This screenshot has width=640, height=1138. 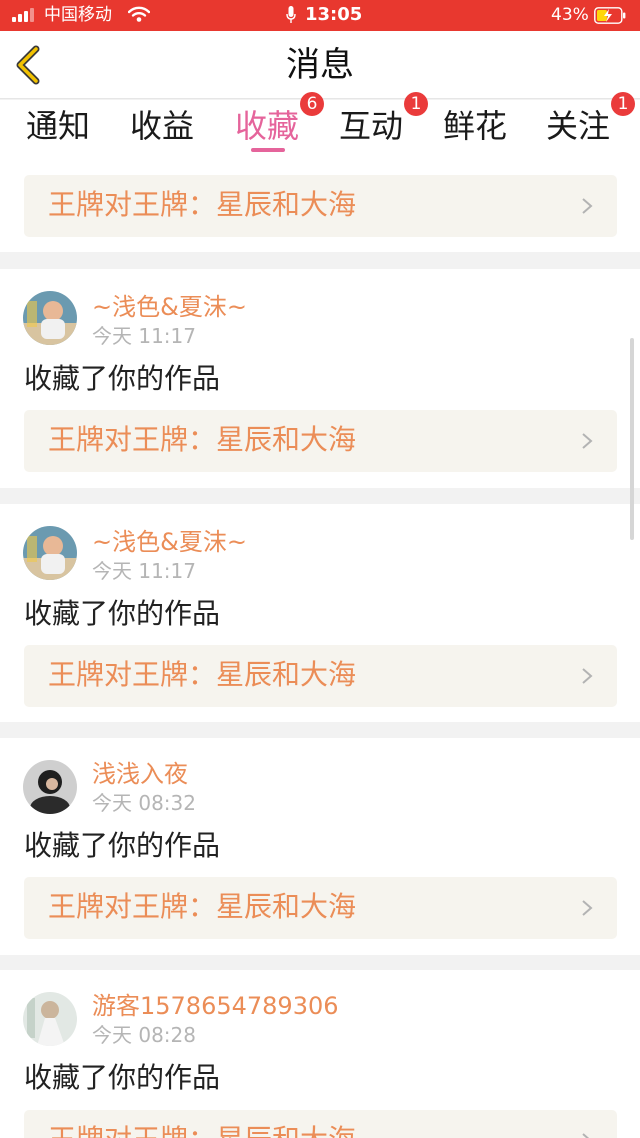 I want to click on carrier-name: 中国移动, so click(x=78, y=15).